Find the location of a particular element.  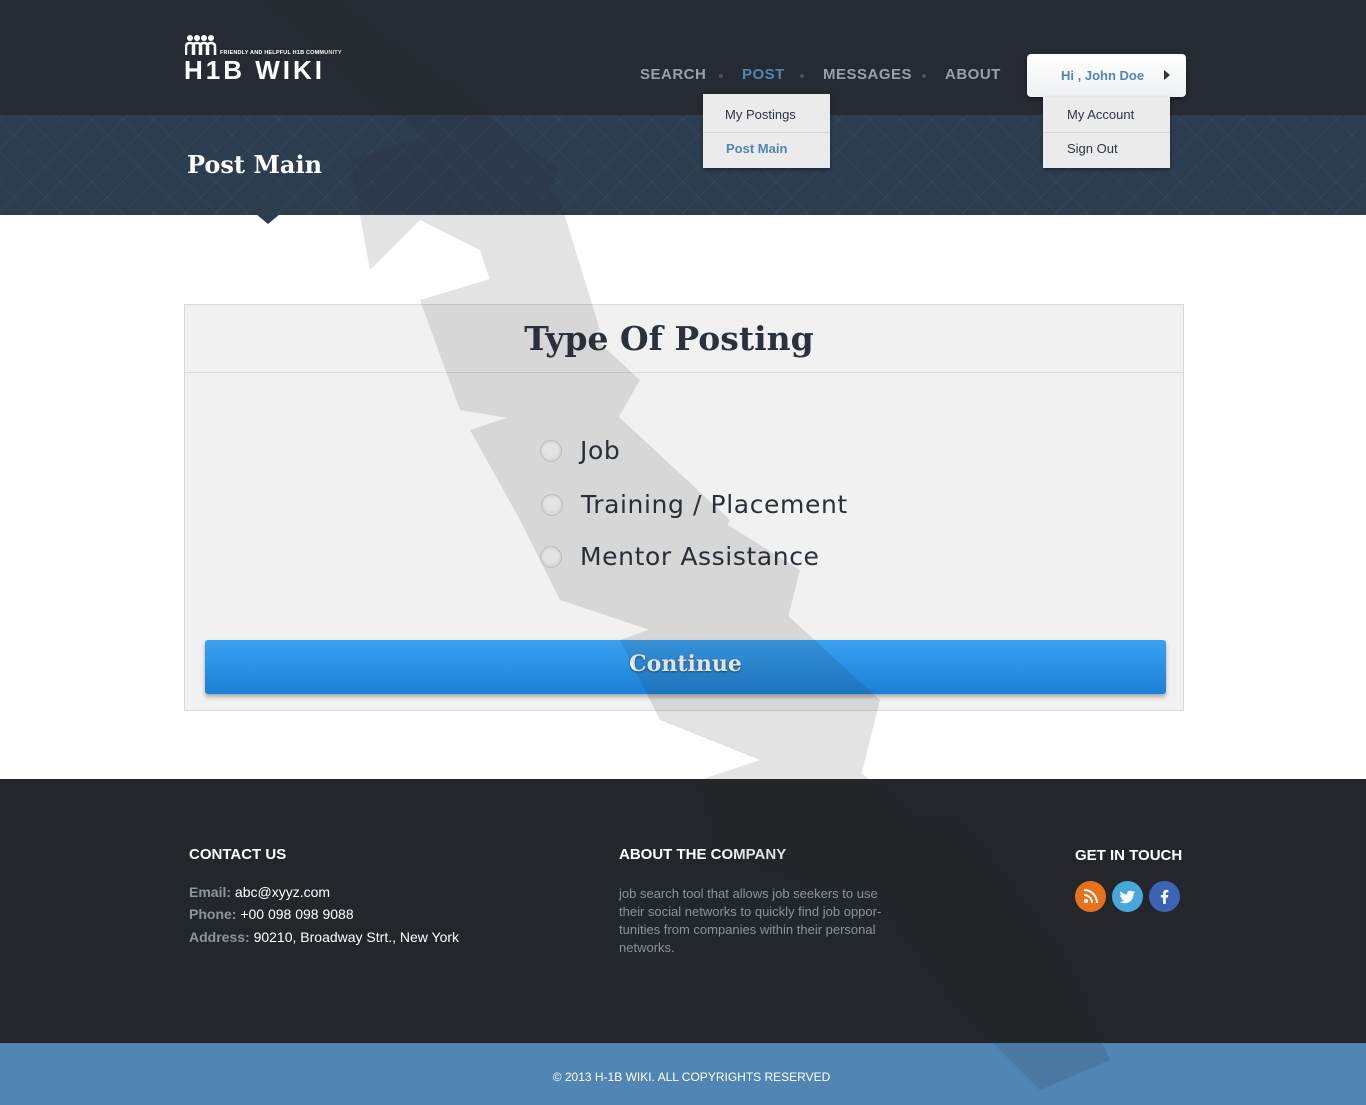

continue-button: Continue is located at coordinates (685, 667).